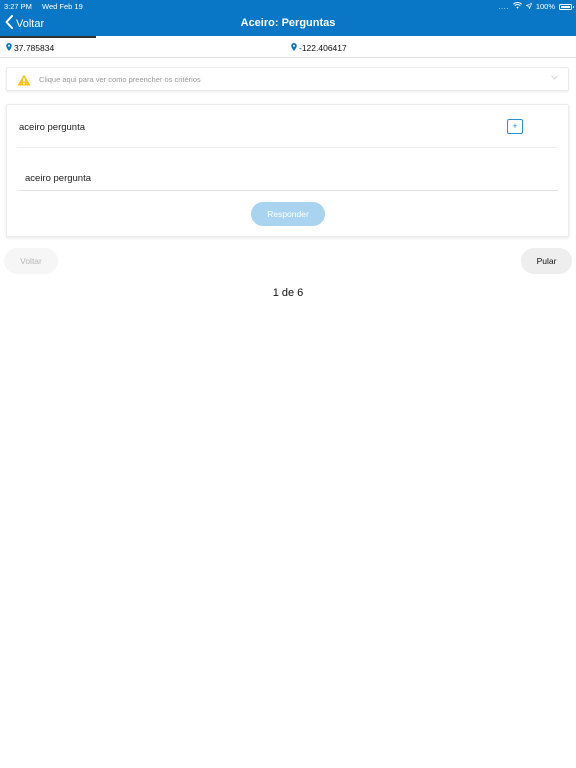 This screenshot has height=768, width=576. I want to click on latitude-display: 37.785834, so click(30, 48).